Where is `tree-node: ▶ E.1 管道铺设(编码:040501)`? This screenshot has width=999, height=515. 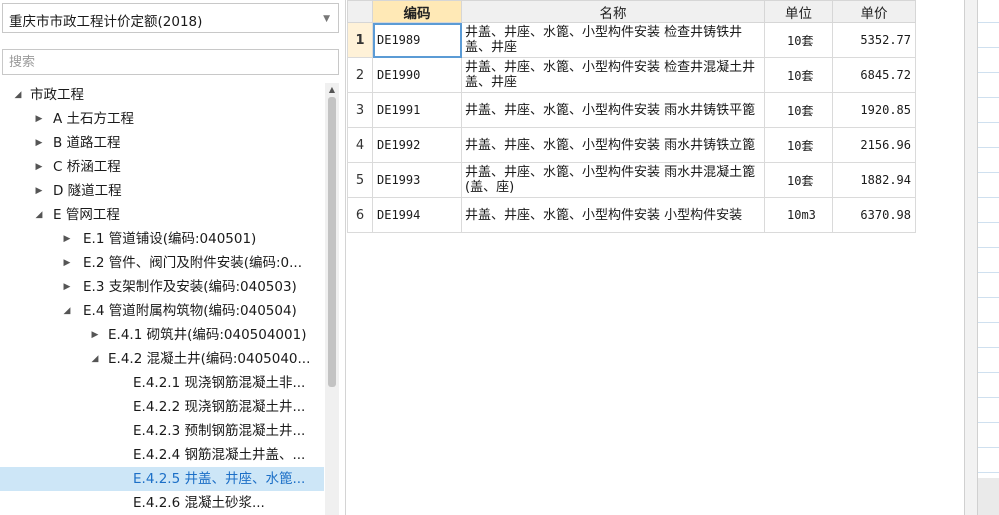 tree-node: ▶ E.1 管道铺设(编码:040501) is located at coordinates (162, 239).